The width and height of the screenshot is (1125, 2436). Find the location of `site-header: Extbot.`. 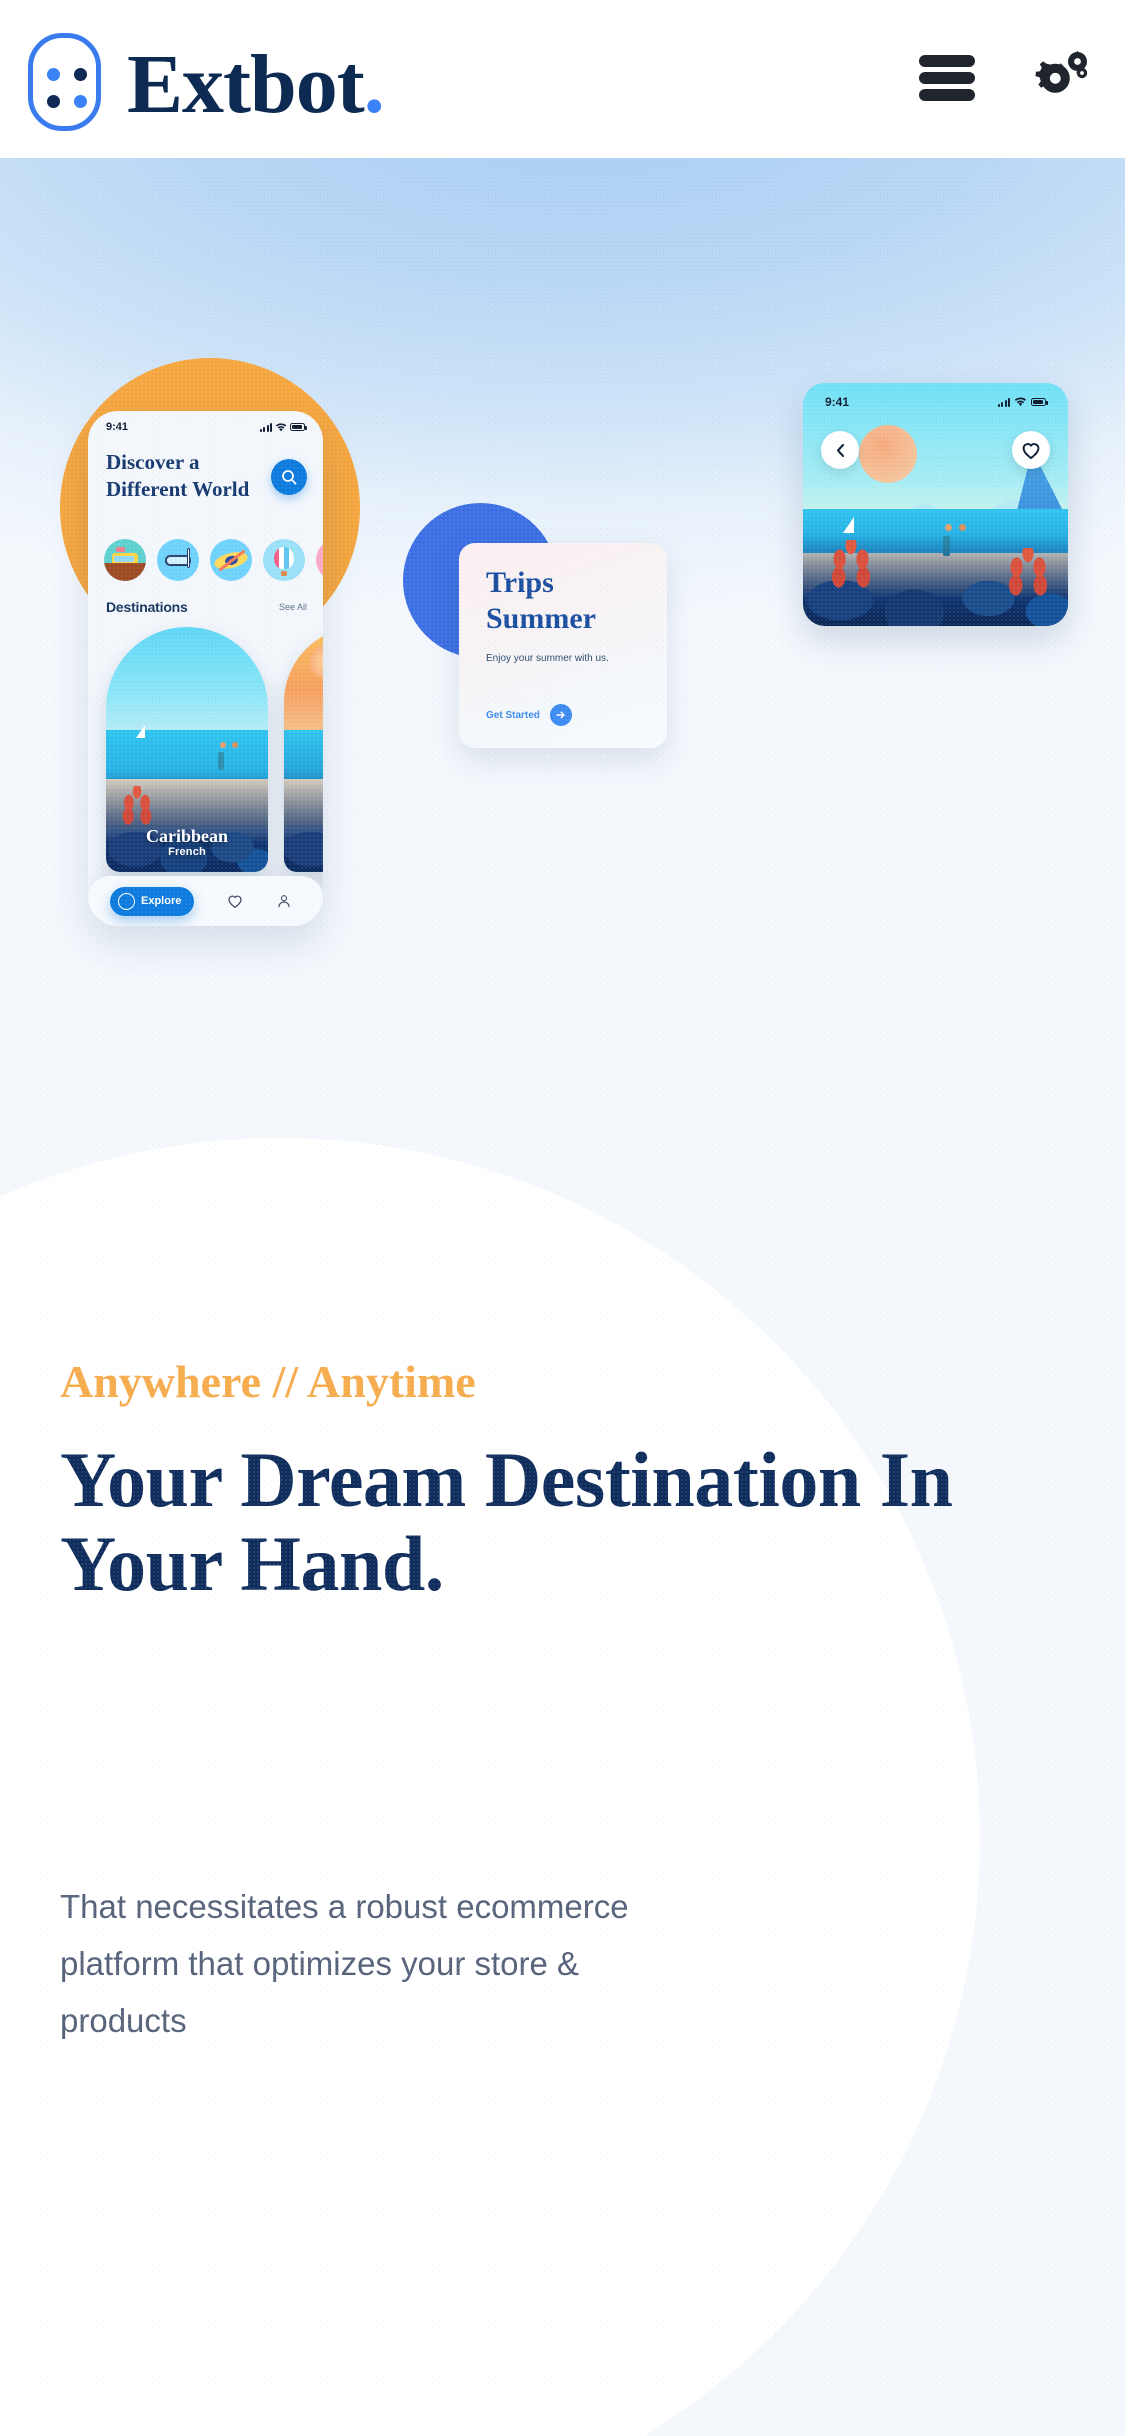

site-header: Extbot. is located at coordinates (562, 79).